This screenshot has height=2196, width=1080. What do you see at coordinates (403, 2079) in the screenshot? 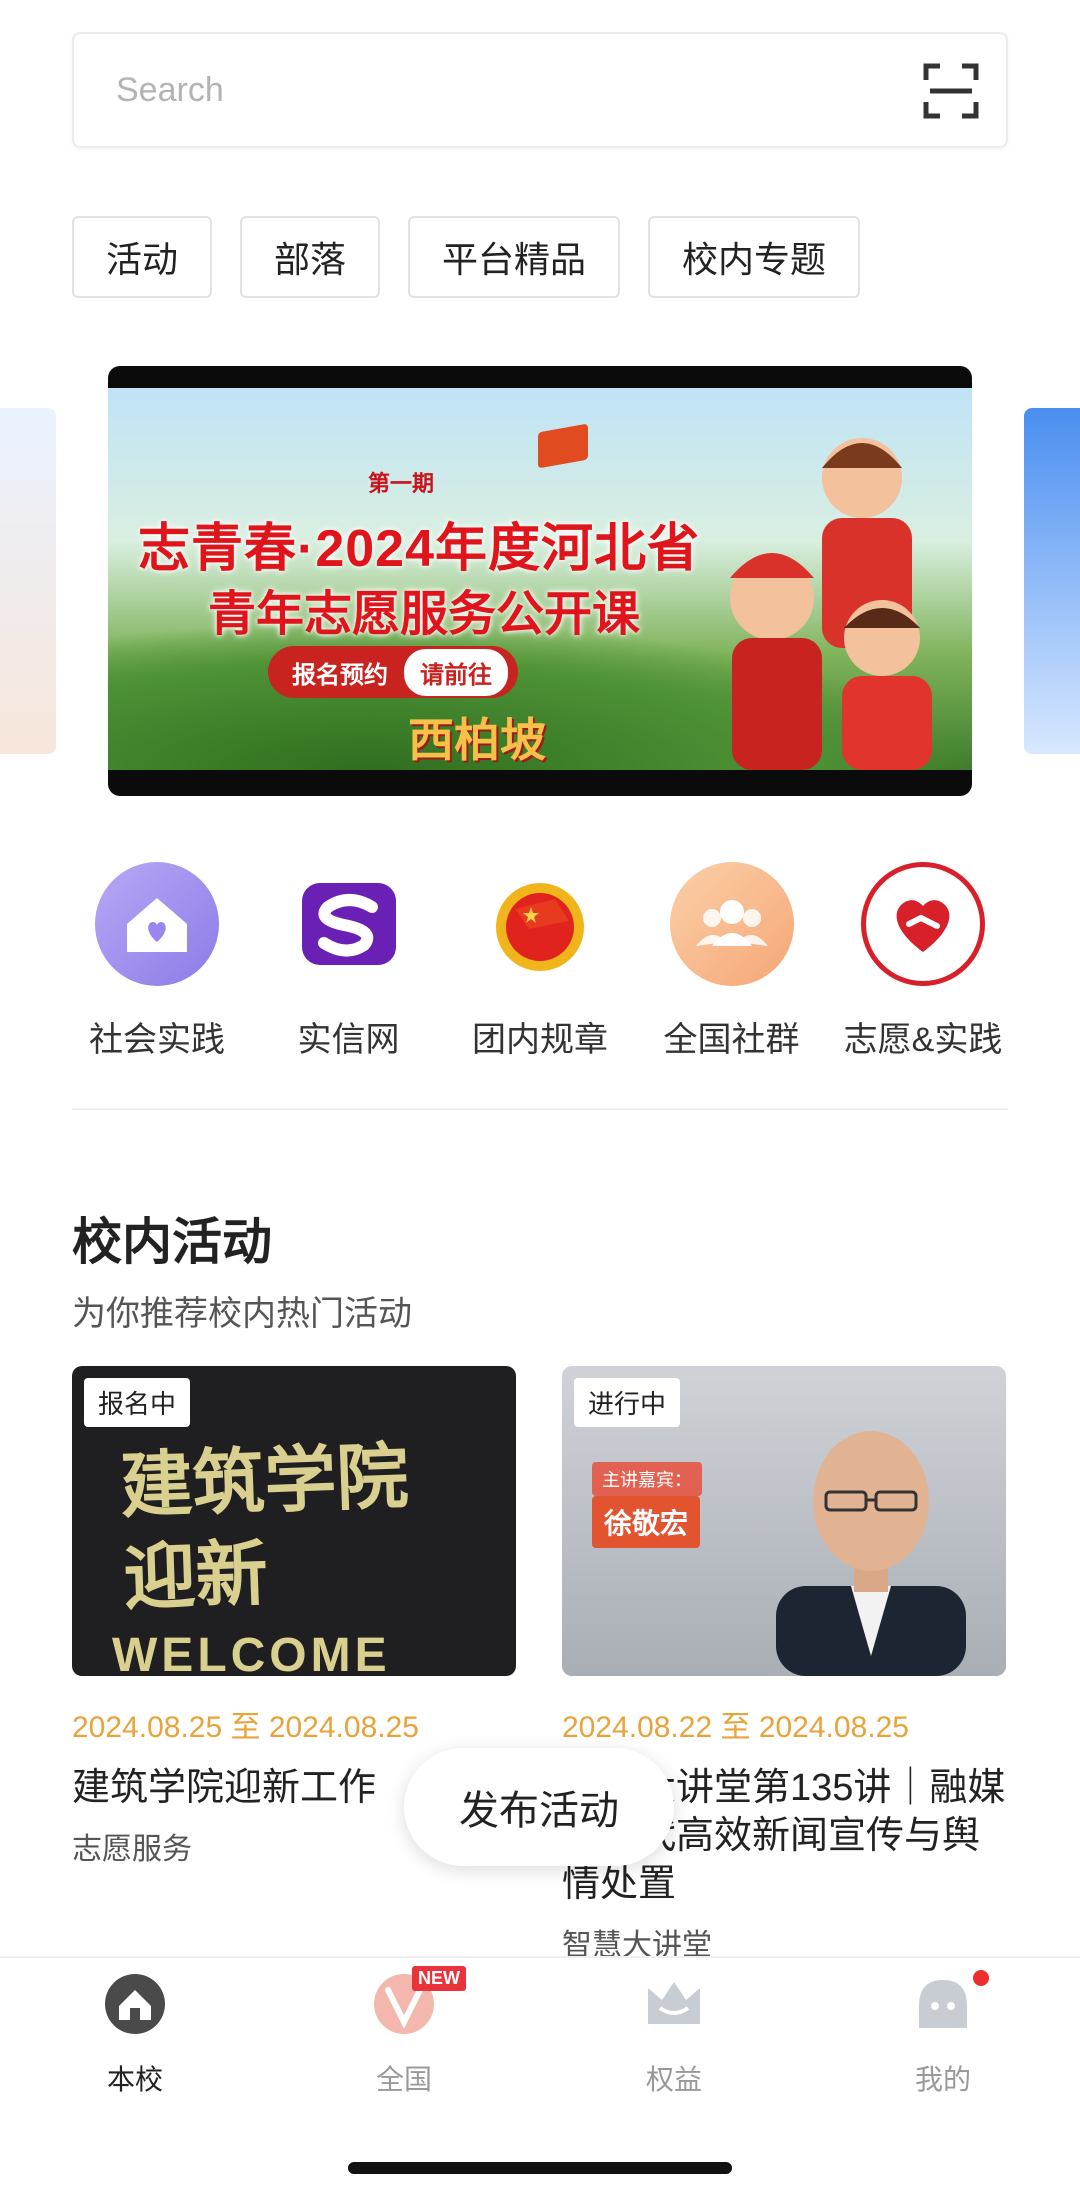
I see `tab-label: 全国` at bounding box center [403, 2079].